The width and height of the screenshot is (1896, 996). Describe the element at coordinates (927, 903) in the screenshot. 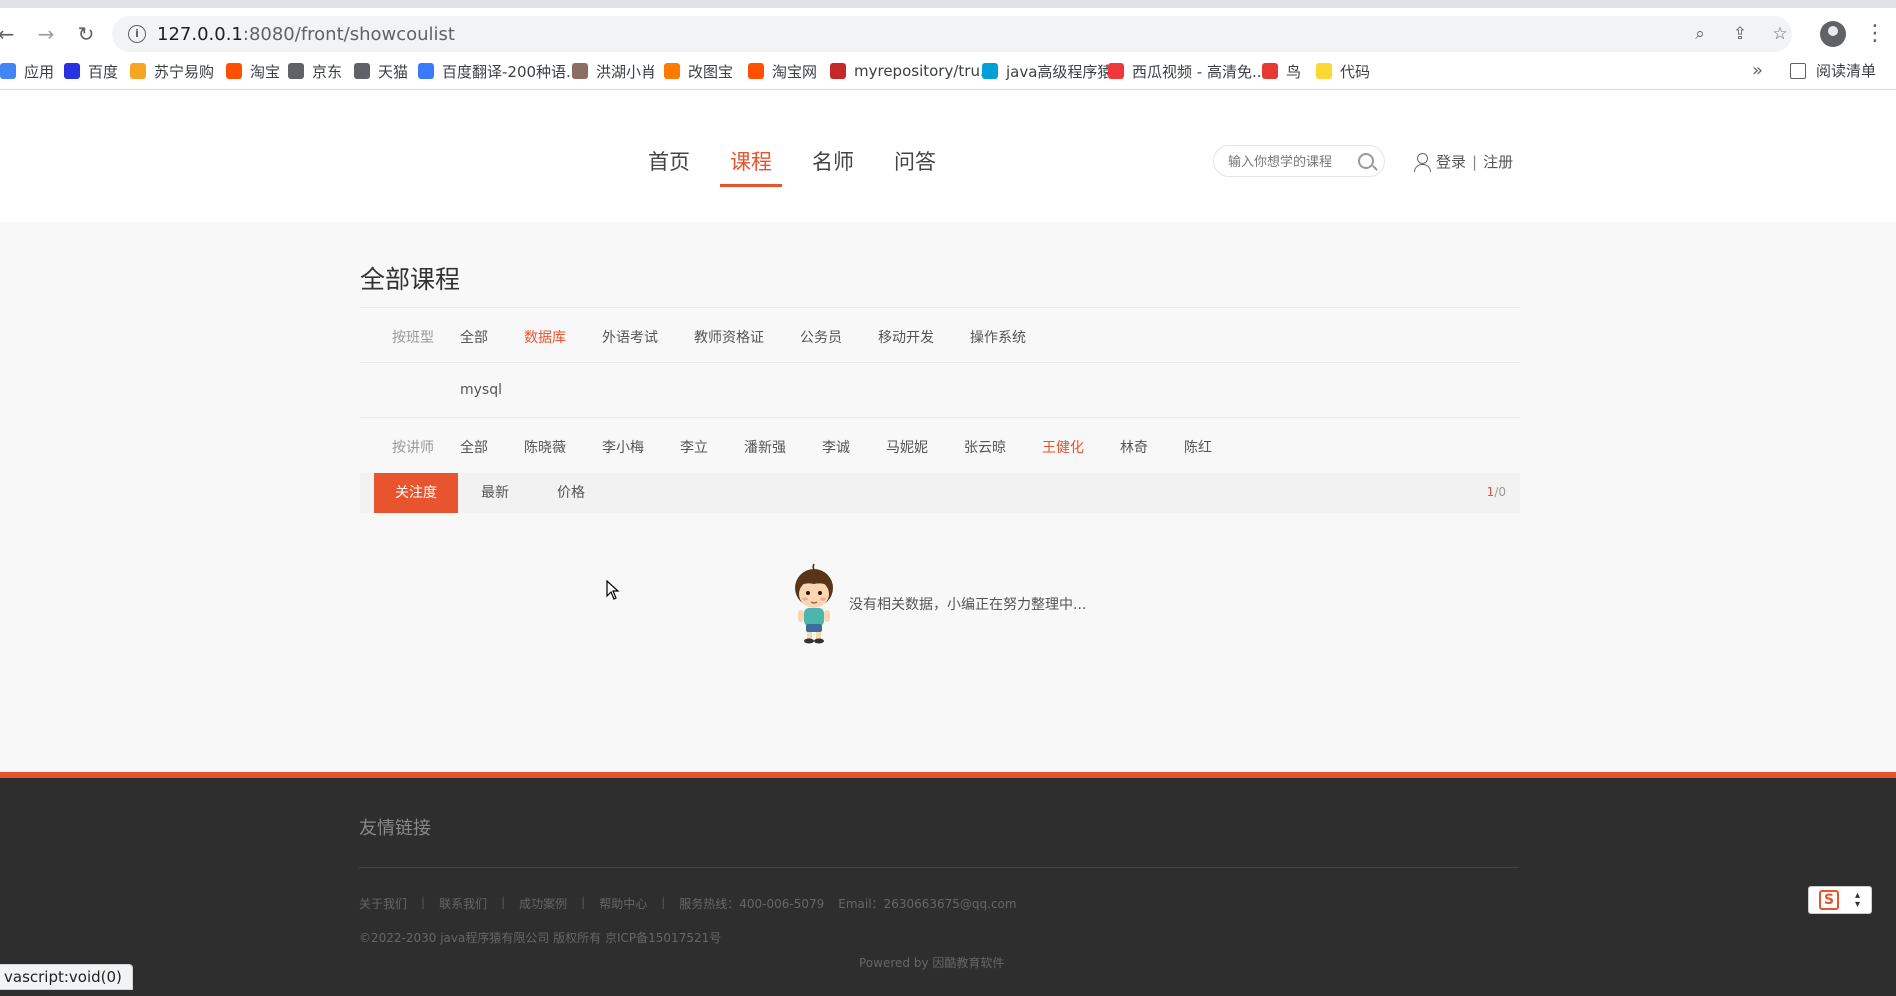

I see `footer-link: Email：2630663675@qq.com` at that location.